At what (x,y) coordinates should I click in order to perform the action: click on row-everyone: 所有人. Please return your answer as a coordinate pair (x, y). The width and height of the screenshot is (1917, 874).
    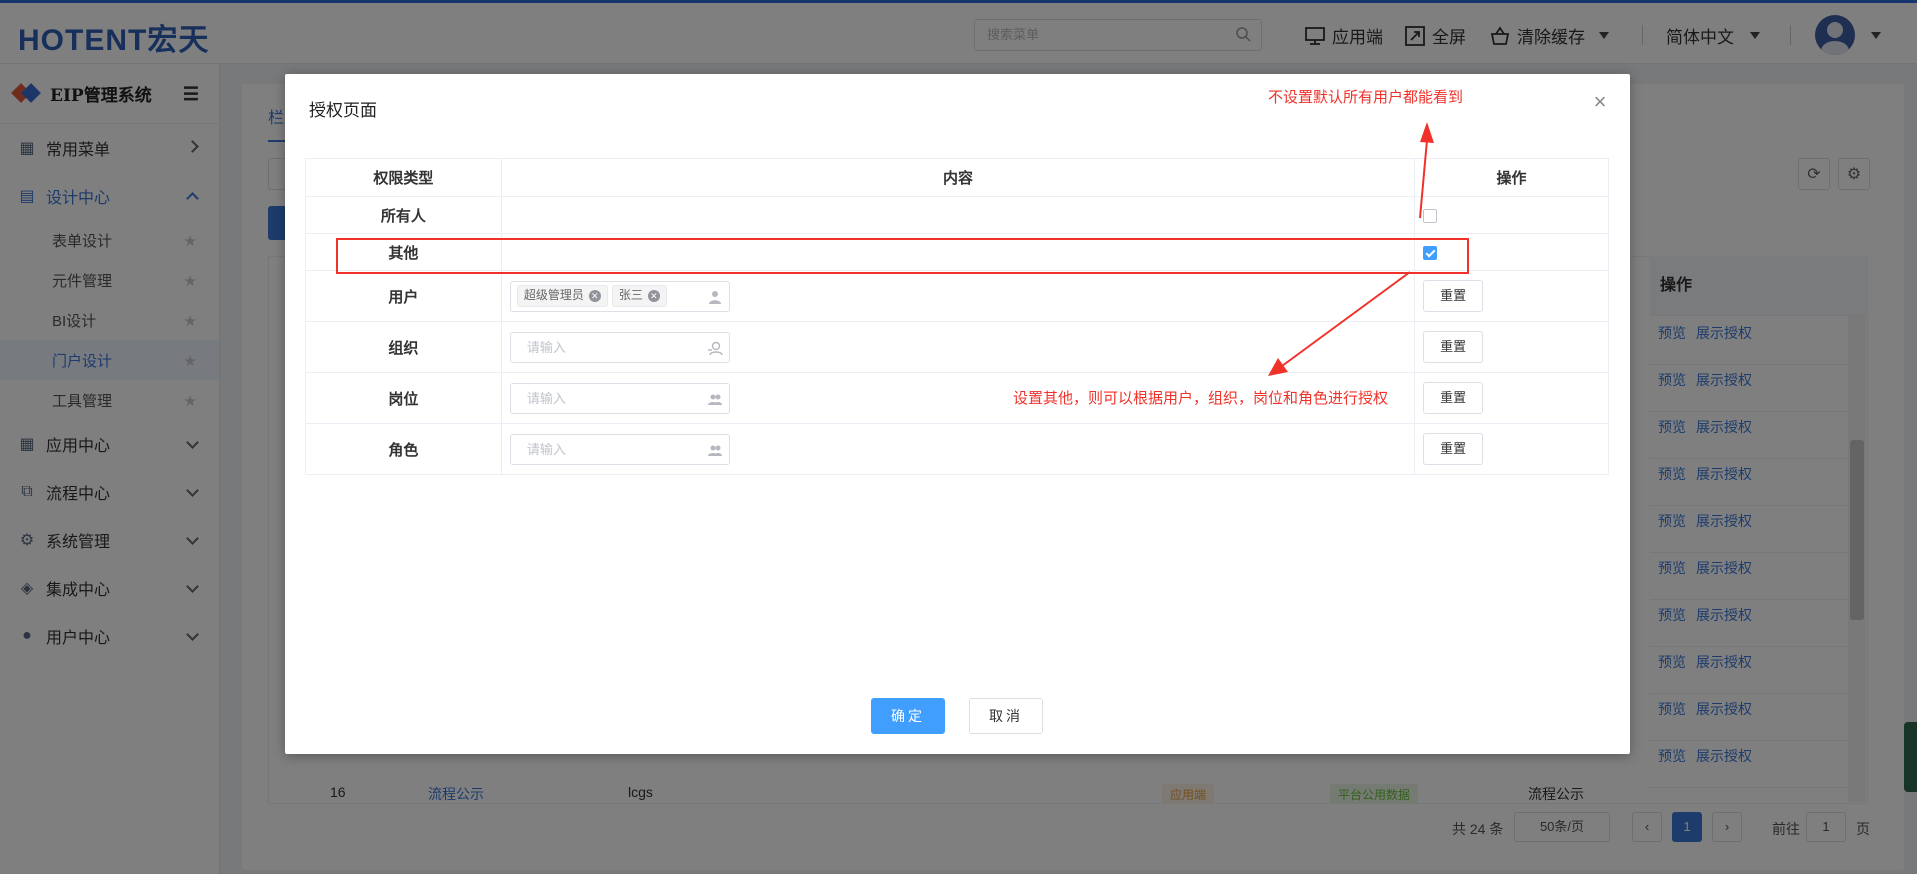
    Looking at the image, I should click on (957, 215).